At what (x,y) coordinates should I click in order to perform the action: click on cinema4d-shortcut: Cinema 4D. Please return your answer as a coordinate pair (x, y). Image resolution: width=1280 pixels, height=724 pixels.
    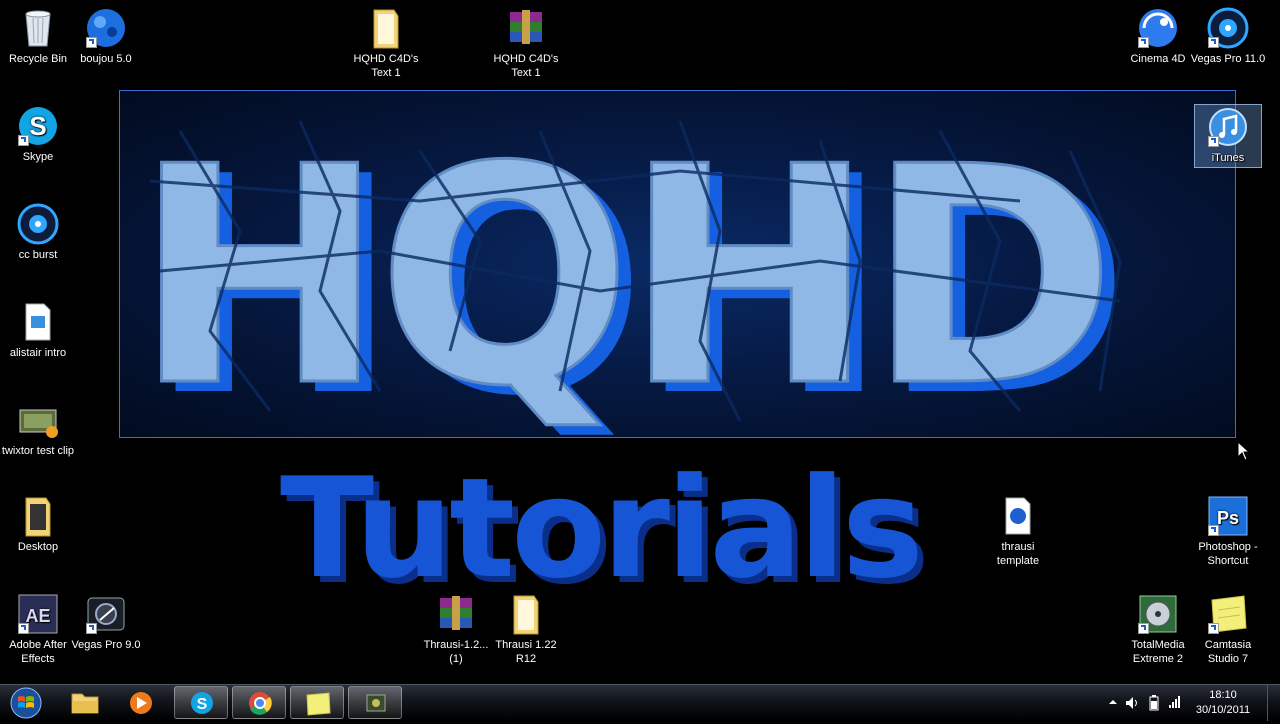
    Looking at the image, I should click on (1158, 36).